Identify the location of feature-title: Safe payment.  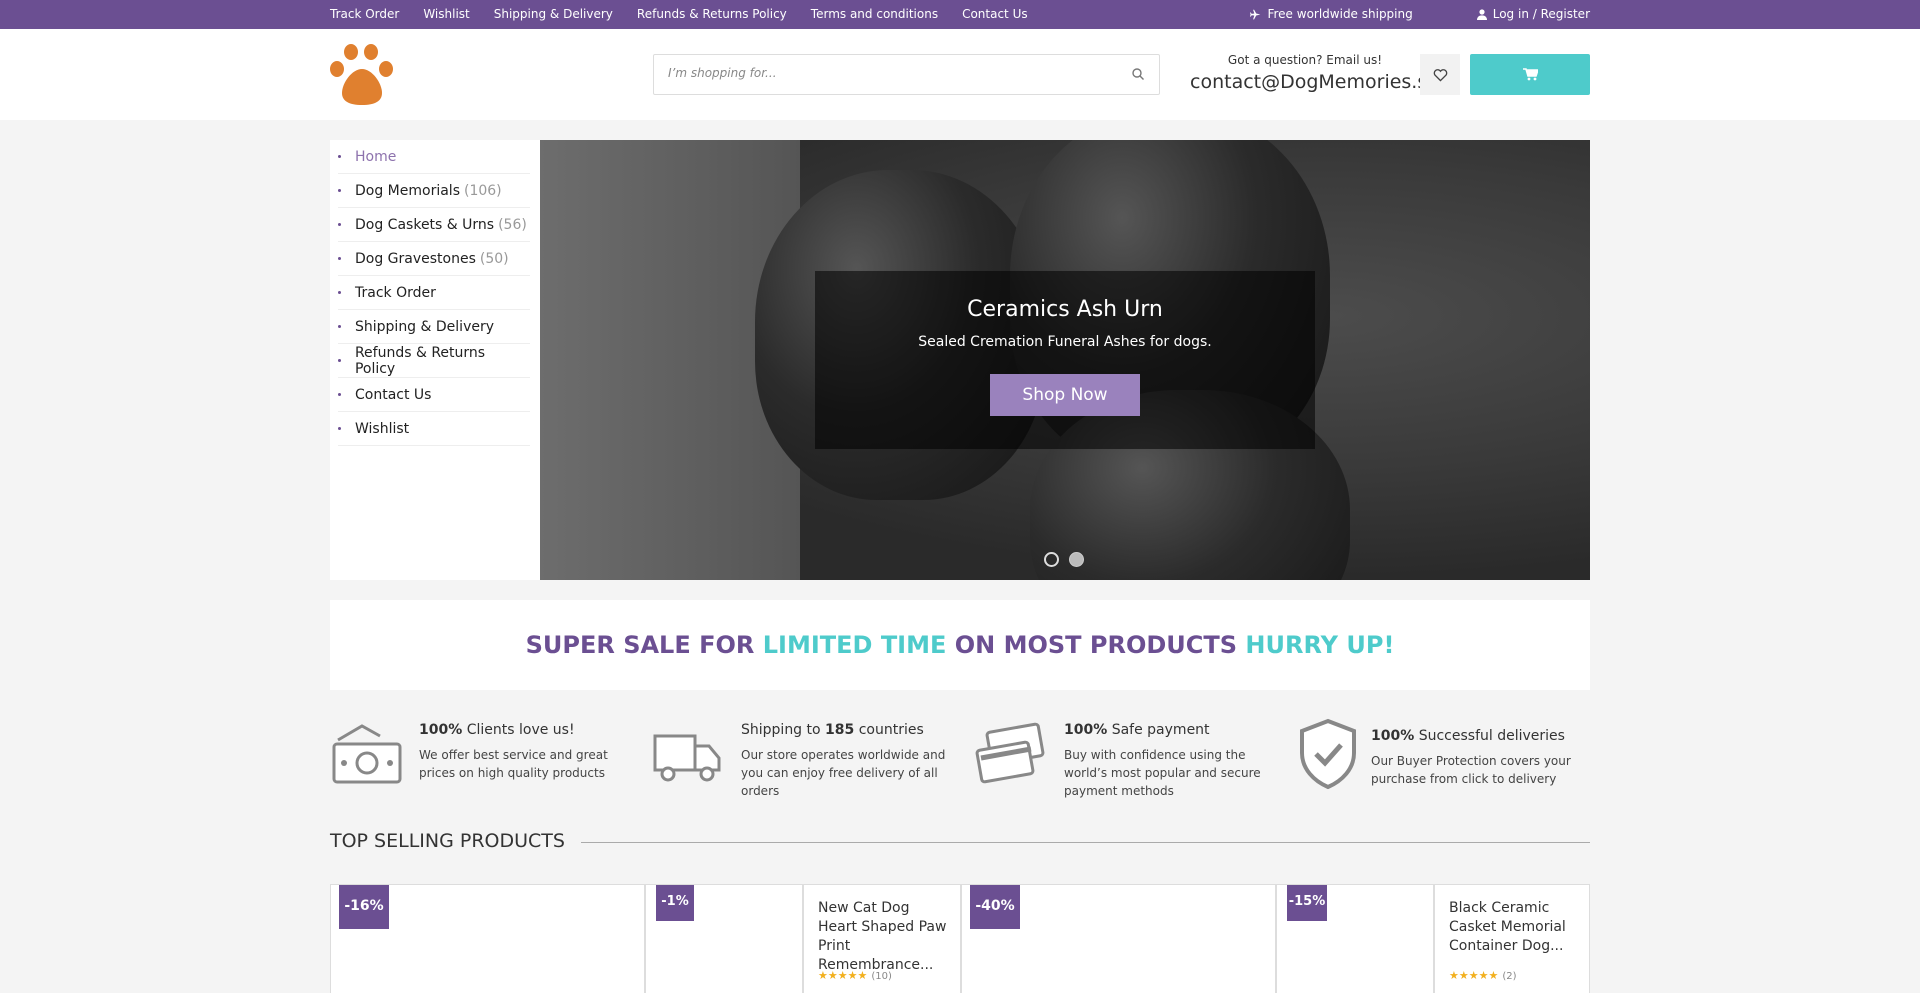
(1158, 730).